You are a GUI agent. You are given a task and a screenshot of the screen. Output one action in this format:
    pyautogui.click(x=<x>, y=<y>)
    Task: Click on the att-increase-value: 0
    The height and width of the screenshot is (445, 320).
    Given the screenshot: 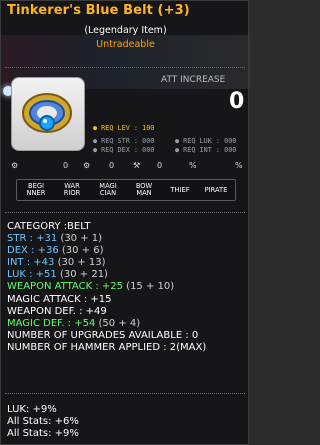 What is the action you would take?
    pyautogui.click(x=237, y=101)
    